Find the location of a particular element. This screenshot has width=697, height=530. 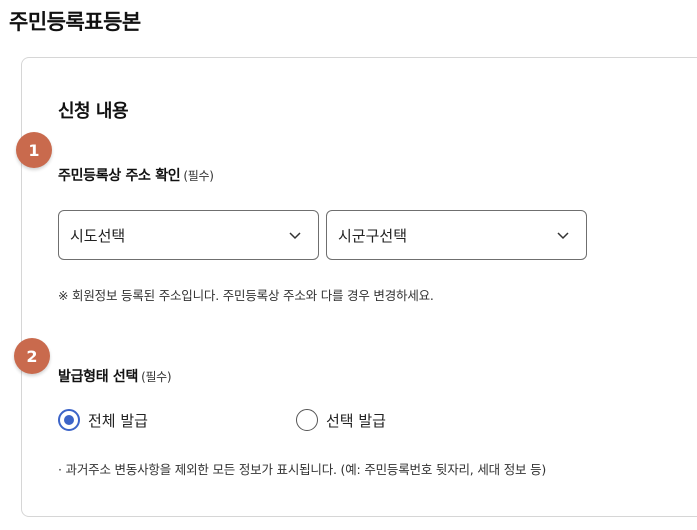

sigungu-select-value: 시군구선택 is located at coordinates (373, 235).